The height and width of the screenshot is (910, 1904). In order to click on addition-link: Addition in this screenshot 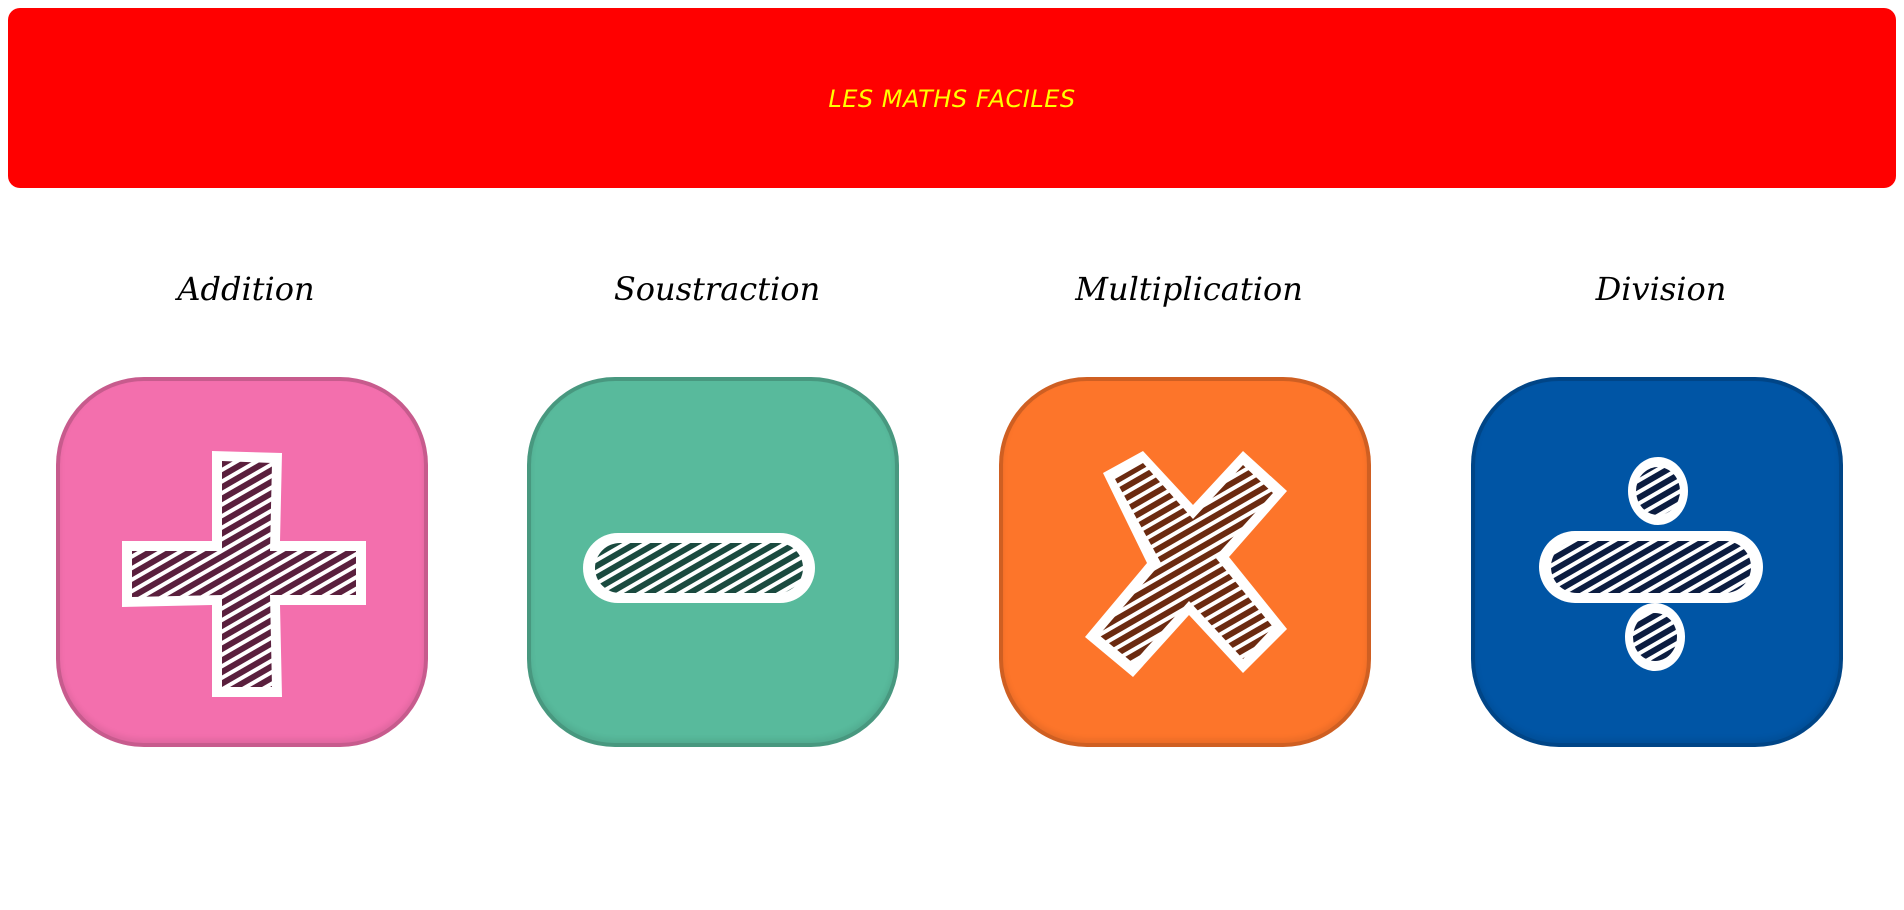, I will do `click(246, 289)`.